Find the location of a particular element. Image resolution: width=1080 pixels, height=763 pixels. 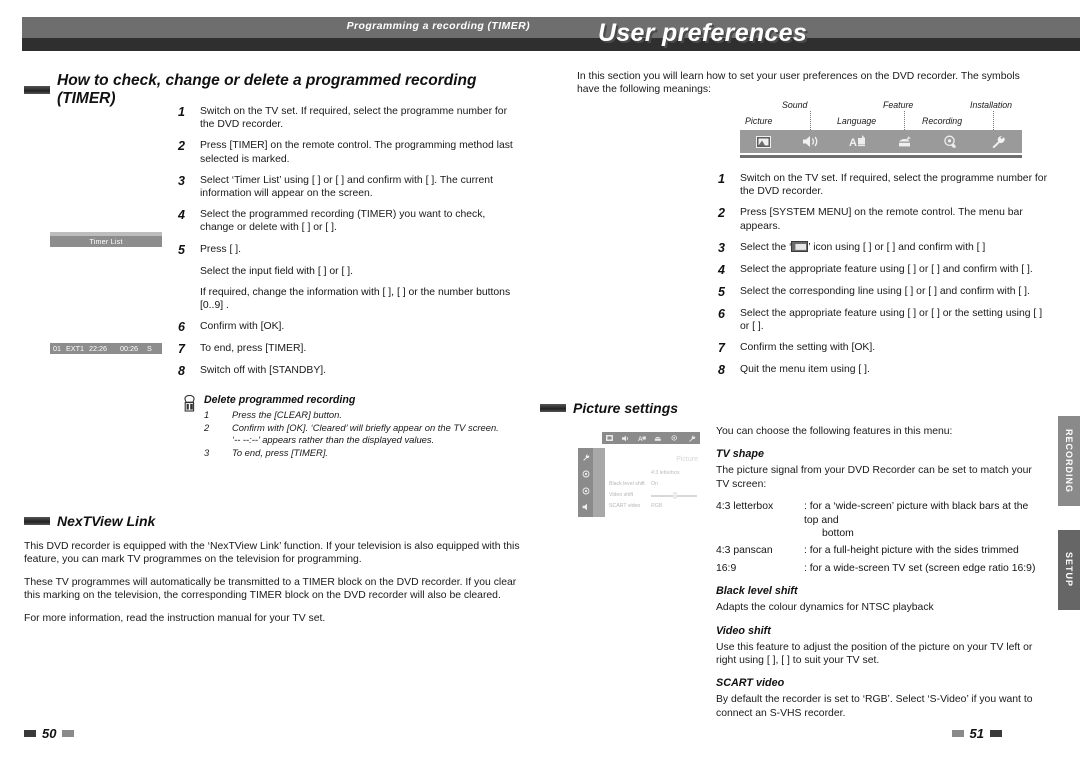

symbol-tick-feature is located at coordinates (904, 120).